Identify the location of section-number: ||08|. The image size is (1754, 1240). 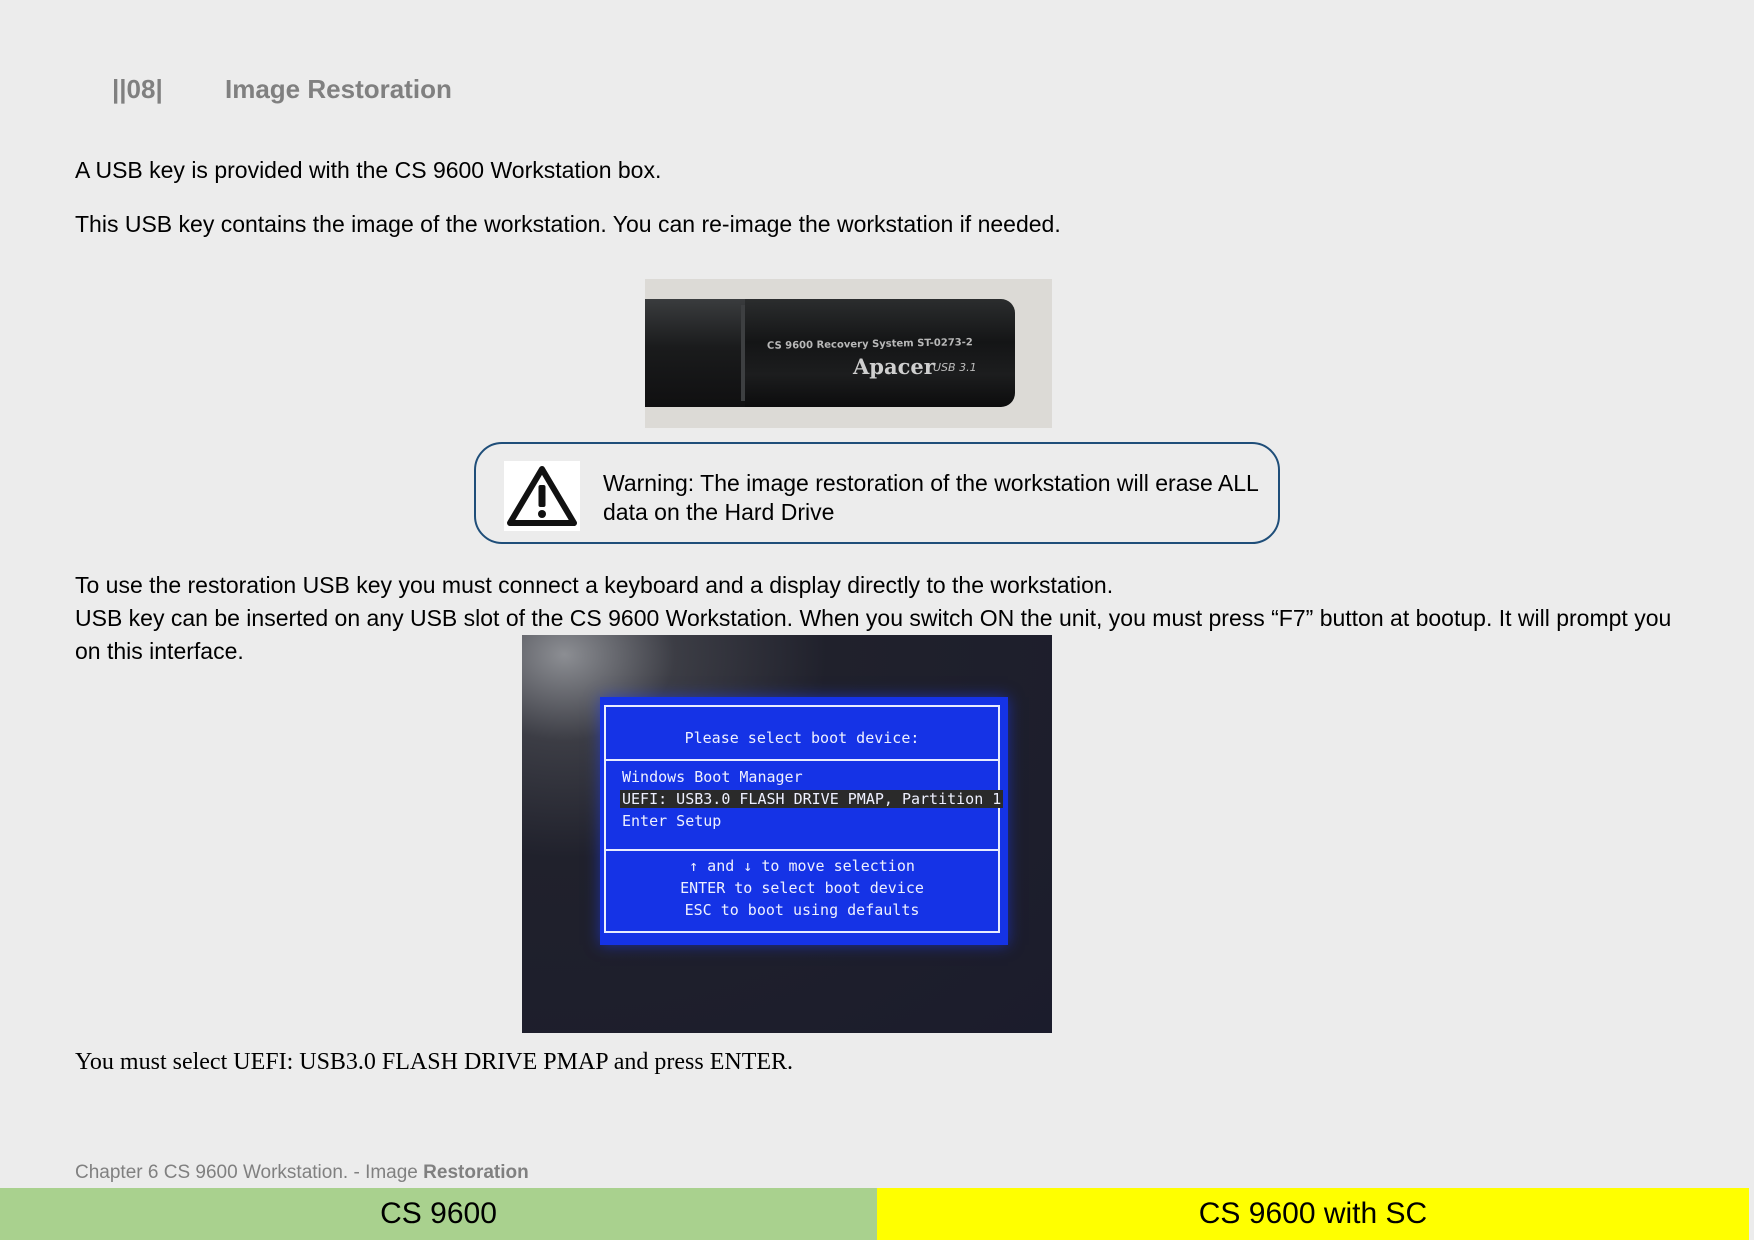
(137, 89).